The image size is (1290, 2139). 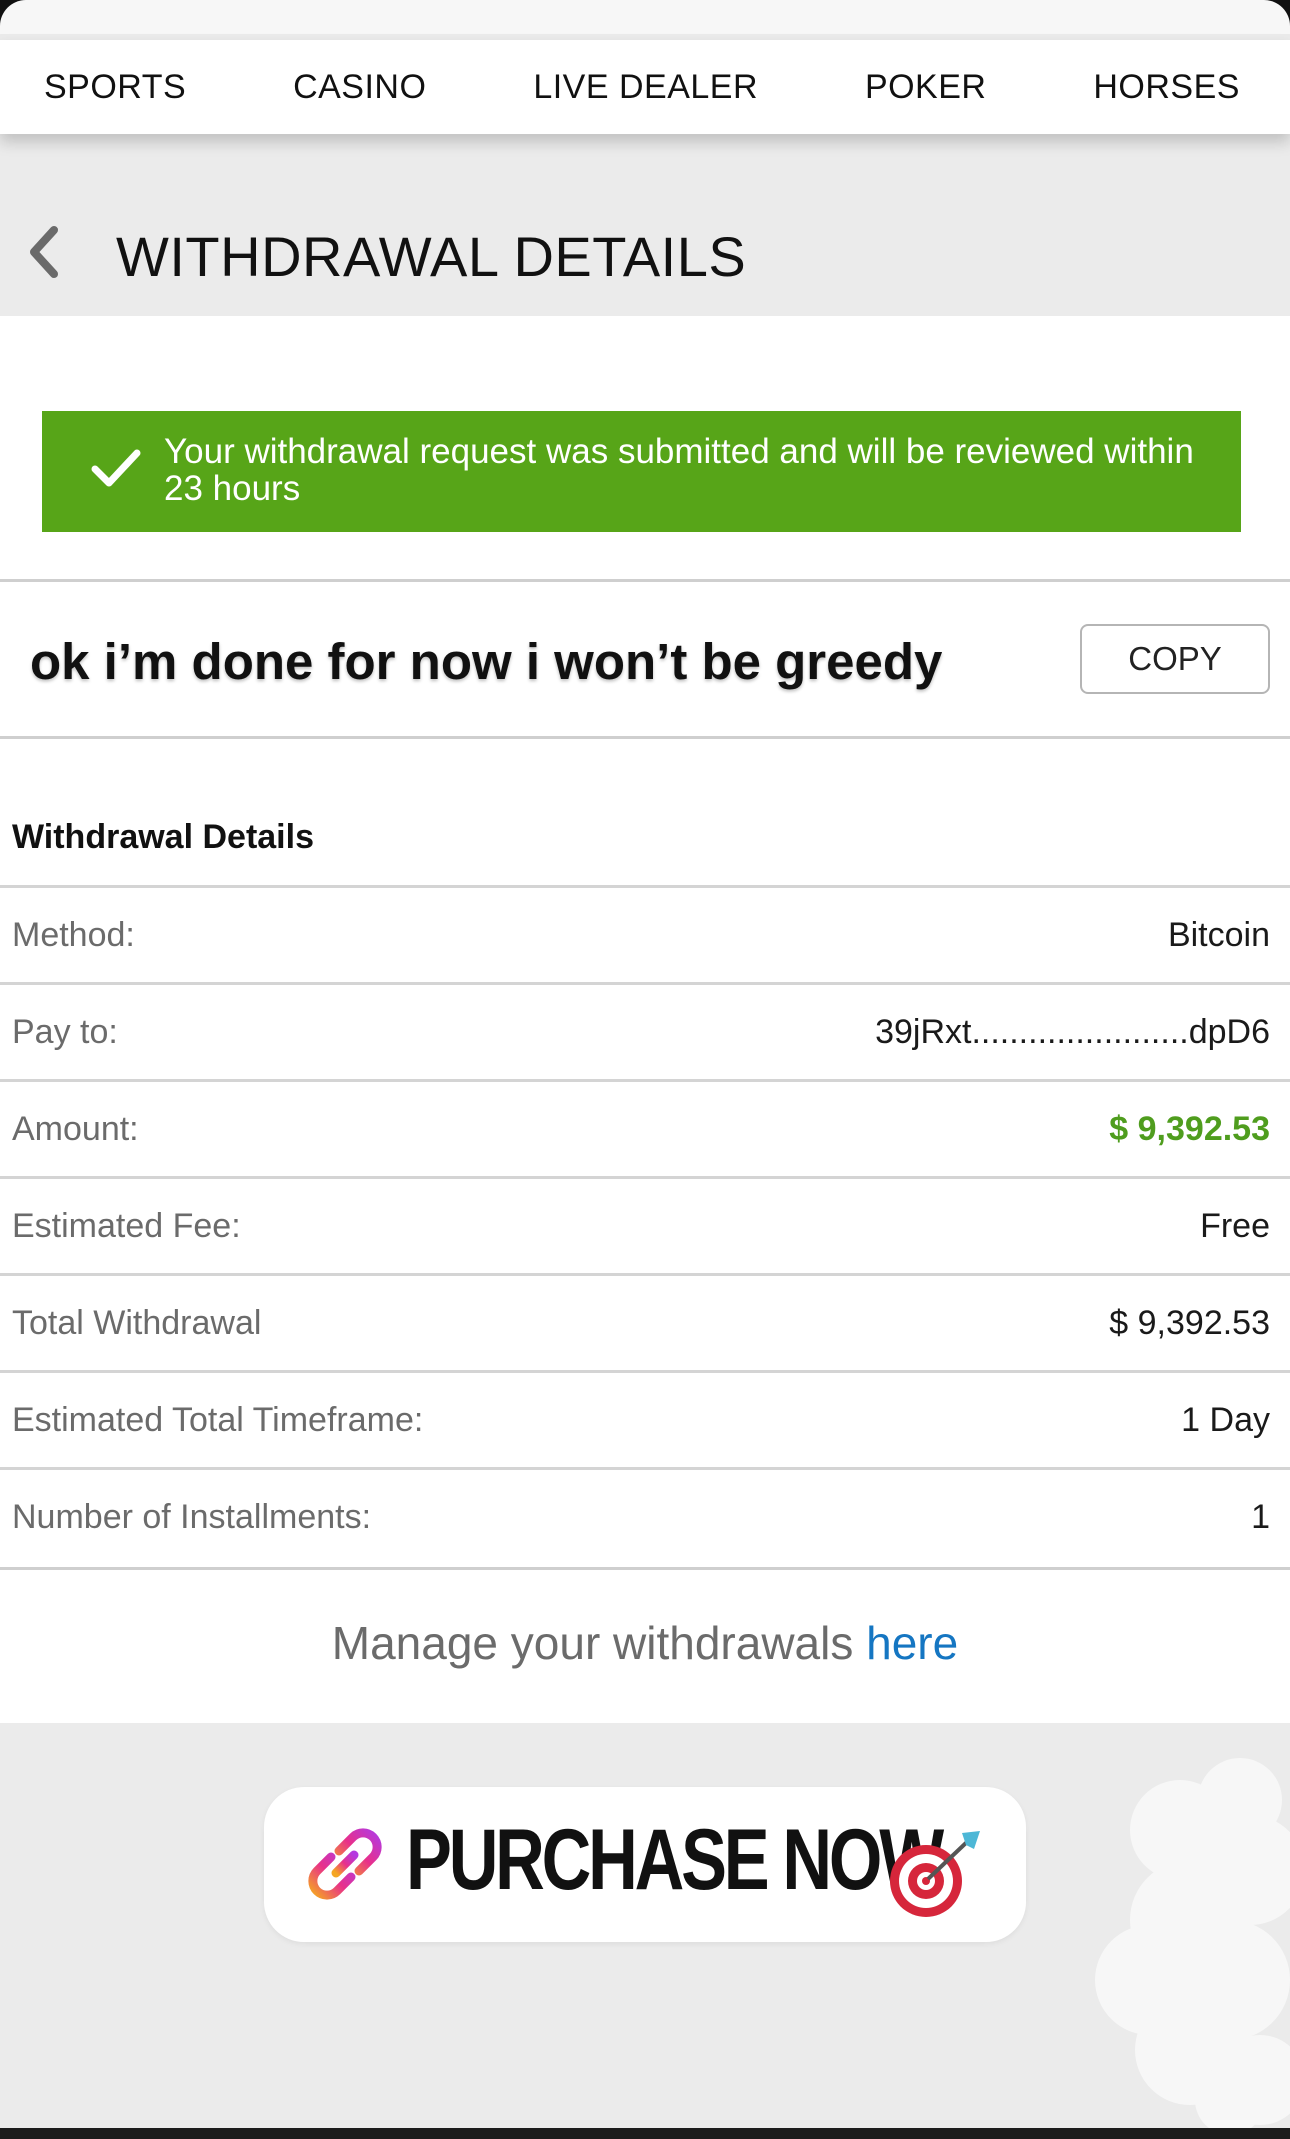 I want to click on page-title: WITHDRAWAL DETAILS, so click(x=431, y=256).